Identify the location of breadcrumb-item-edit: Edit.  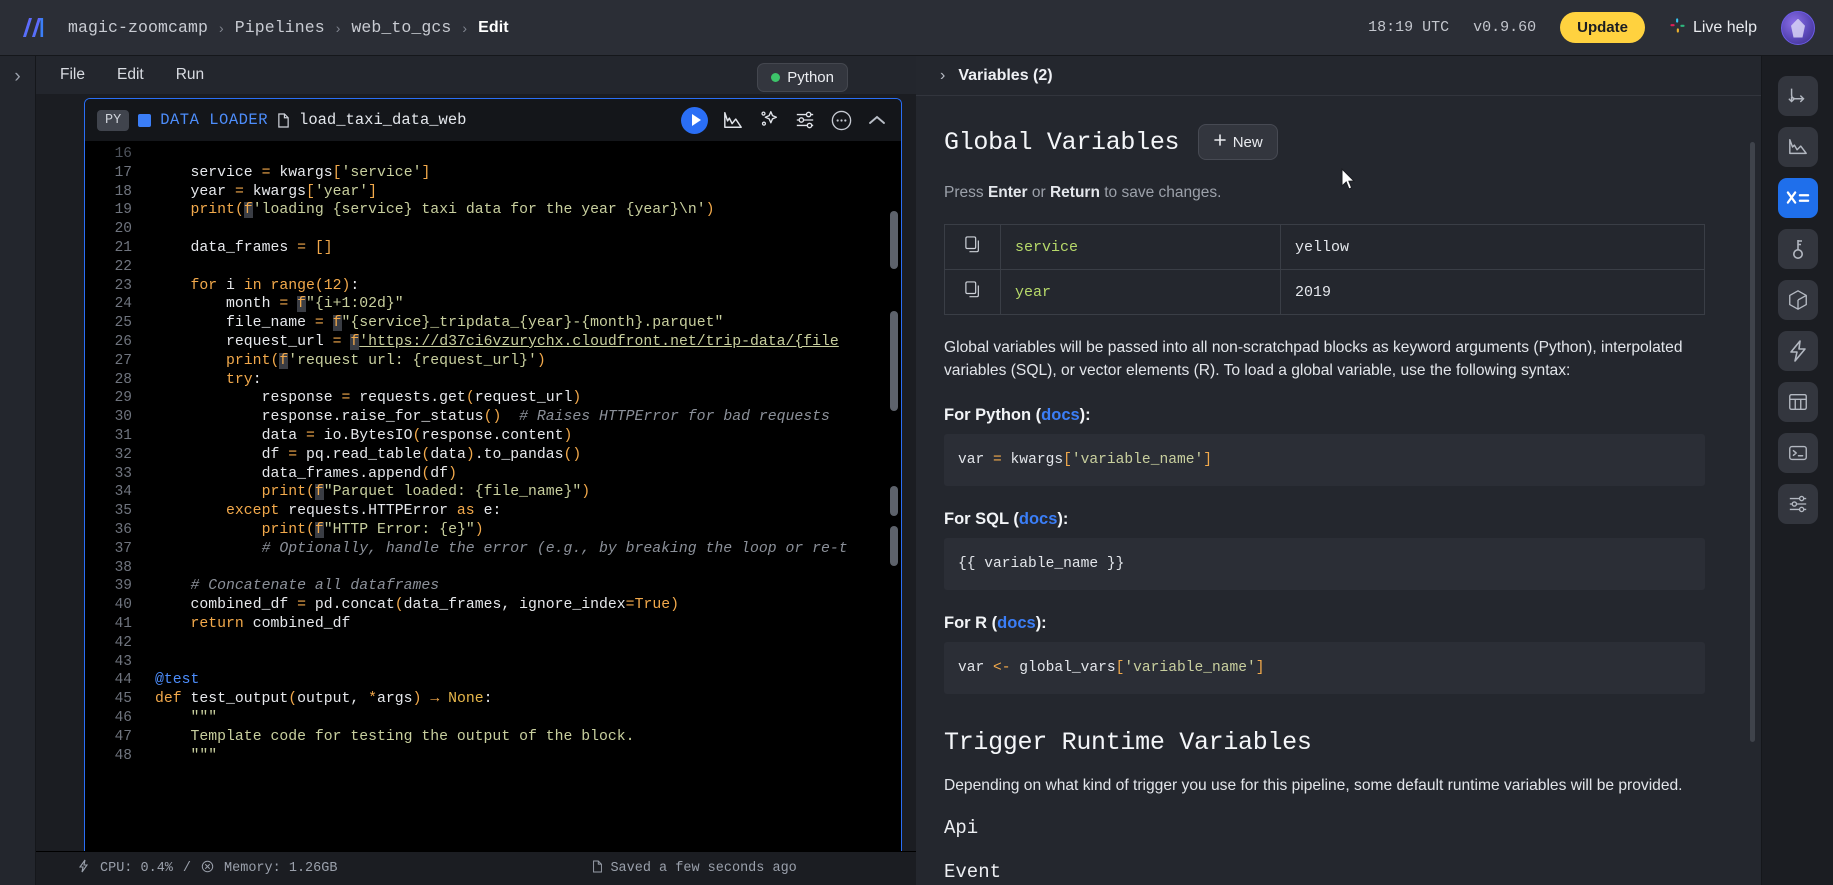
(493, 28).